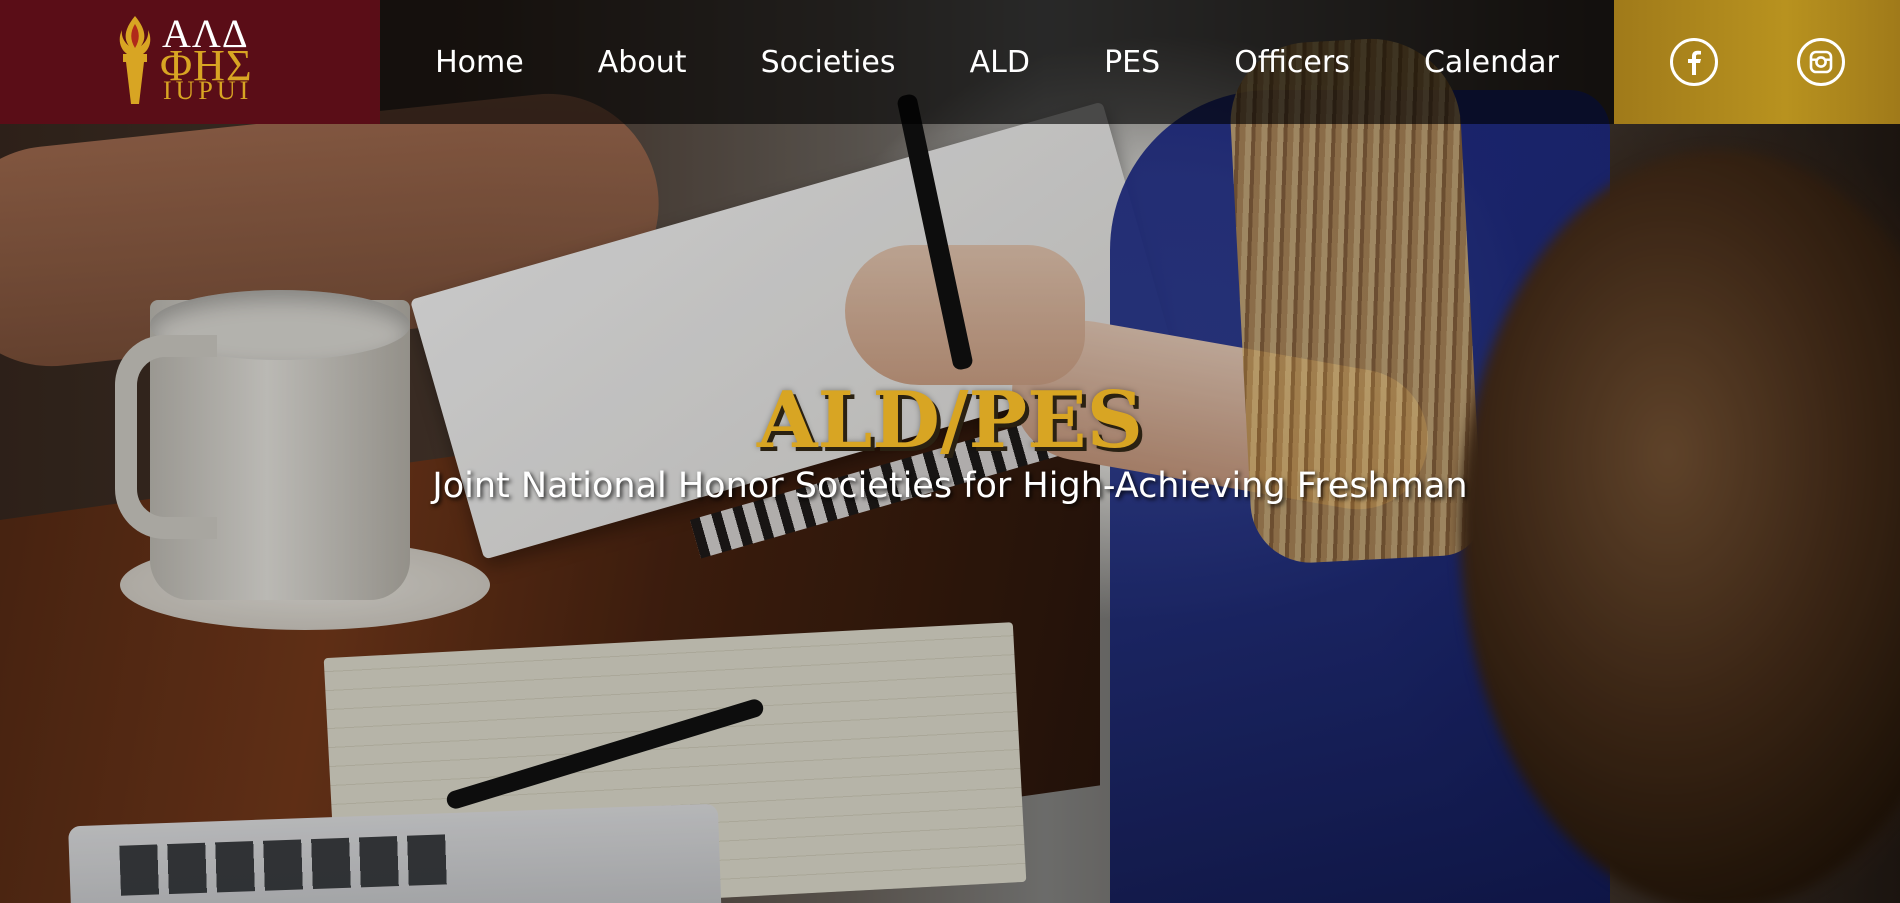 This screenshot has height=903, width=1900. What do you see at coordinates (190, 62) in the screenshot?
I see `logo: ΑΛΔ ΦΗΣ IUPUI` at bounding box center [190, 62].